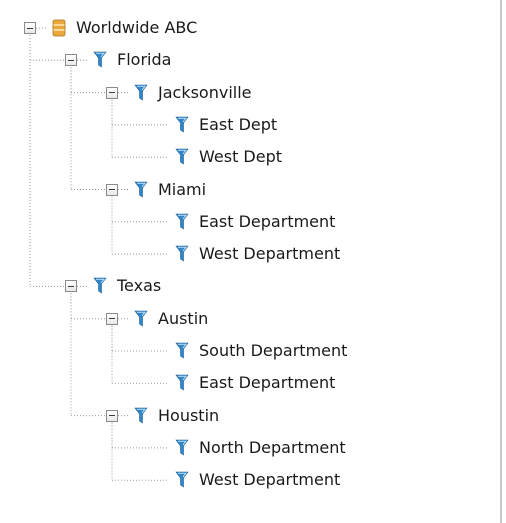 The width and height of the screenshot is (506, 523). Describe the element at coordinates (240, 157) in the screenshot. I see `tree-node-label: West Dept` at that location.